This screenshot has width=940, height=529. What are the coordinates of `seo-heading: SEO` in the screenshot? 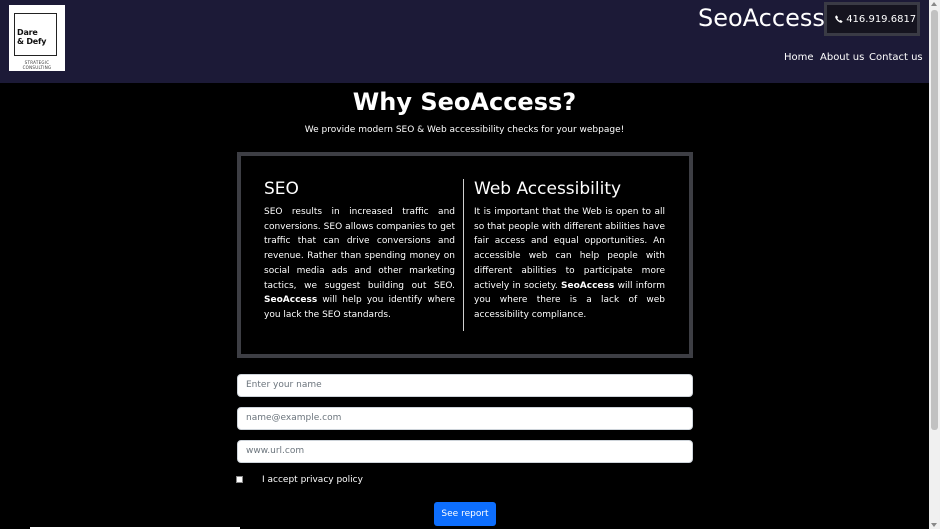 It's located at (281, 189).